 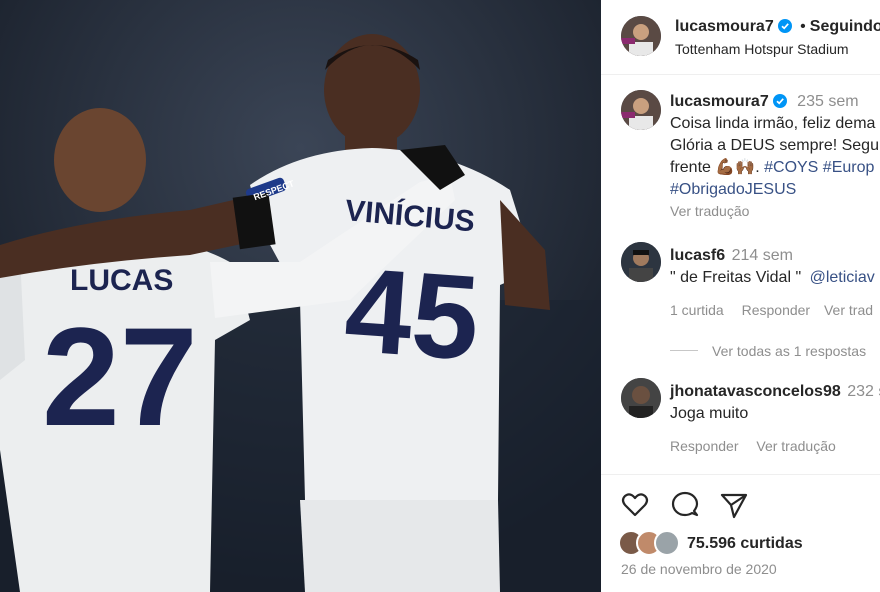 I want to click on comment-text: " de Freitas Vidal ", so click(x=736, y=277).